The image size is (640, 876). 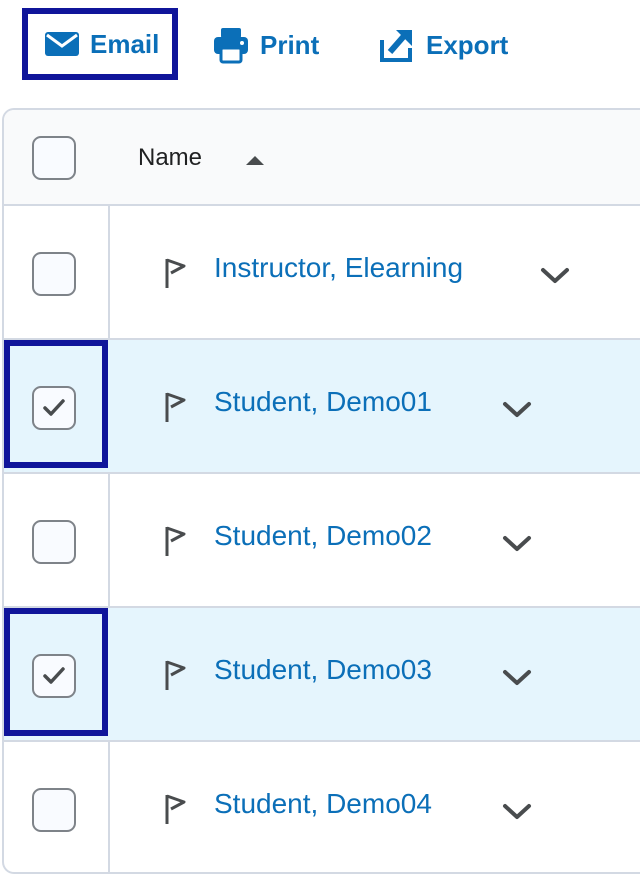 What do you see at coordinates (323, 402) in the screenshot?
I see `student-name-link: Student, Demo01` at bounding box center [323, 402].